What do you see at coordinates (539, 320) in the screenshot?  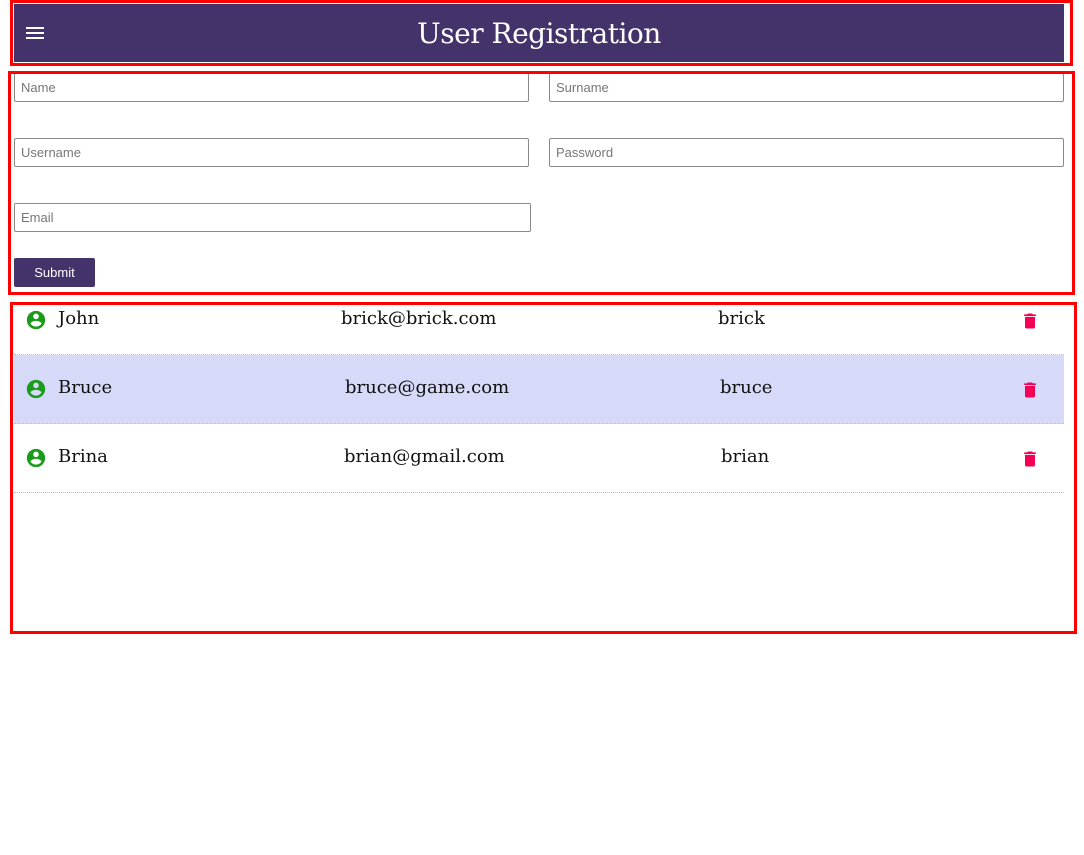 I see `user-row: John brick@brick.com brick` at bounding box center [539, 320].